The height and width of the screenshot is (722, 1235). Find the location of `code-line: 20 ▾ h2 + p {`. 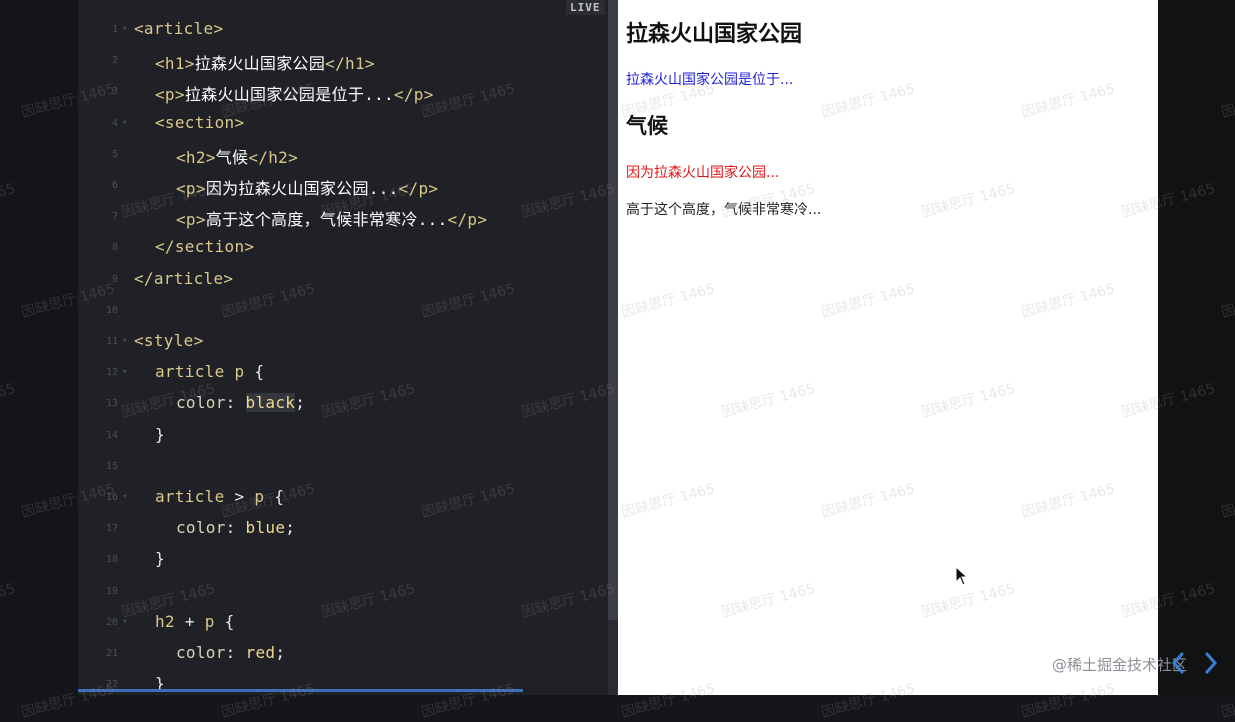

code-line: 20 ▾ h2 + p { is located at coordinates (343, 623).